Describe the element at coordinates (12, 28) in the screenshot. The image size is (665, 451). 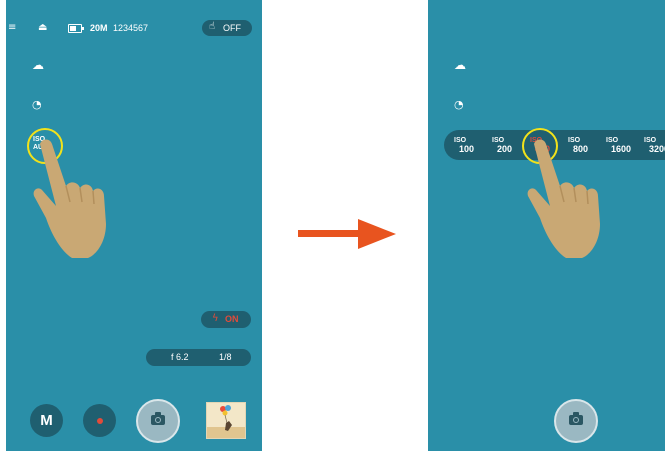
I see `menu-icon: ≡` at that location.